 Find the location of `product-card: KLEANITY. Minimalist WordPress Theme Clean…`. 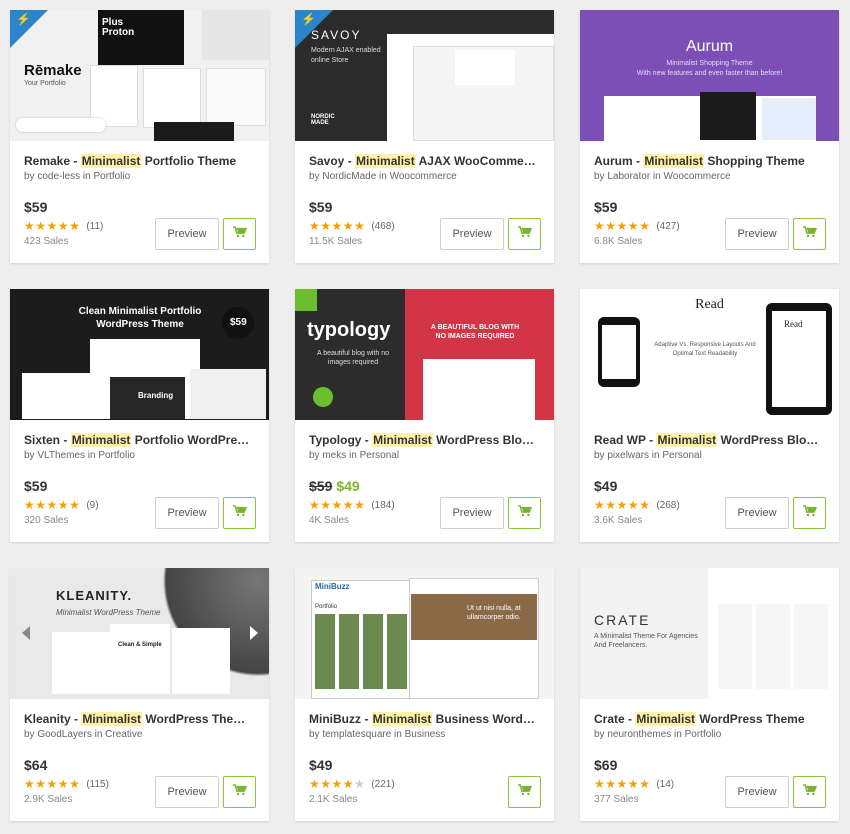

product-card: KLEANITY. Minimalist WordPress Theme Clean… is located at coordinates (139, 694).